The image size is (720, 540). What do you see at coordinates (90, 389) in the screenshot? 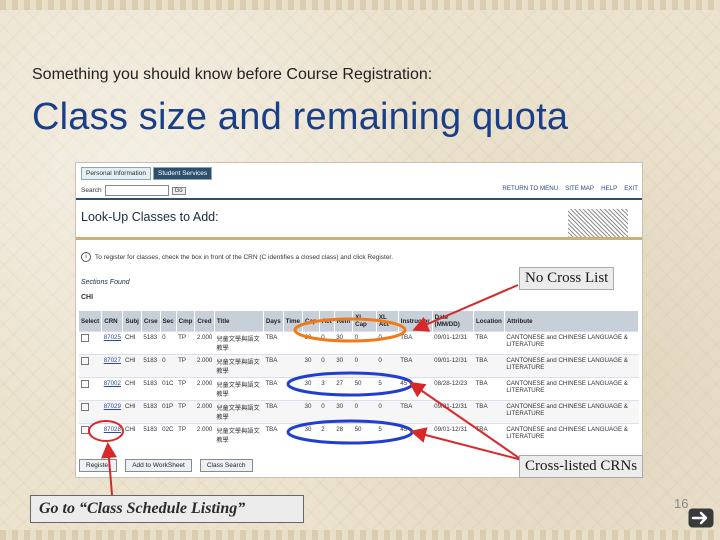
I see `select-cell` at bounding box center [90, 389].